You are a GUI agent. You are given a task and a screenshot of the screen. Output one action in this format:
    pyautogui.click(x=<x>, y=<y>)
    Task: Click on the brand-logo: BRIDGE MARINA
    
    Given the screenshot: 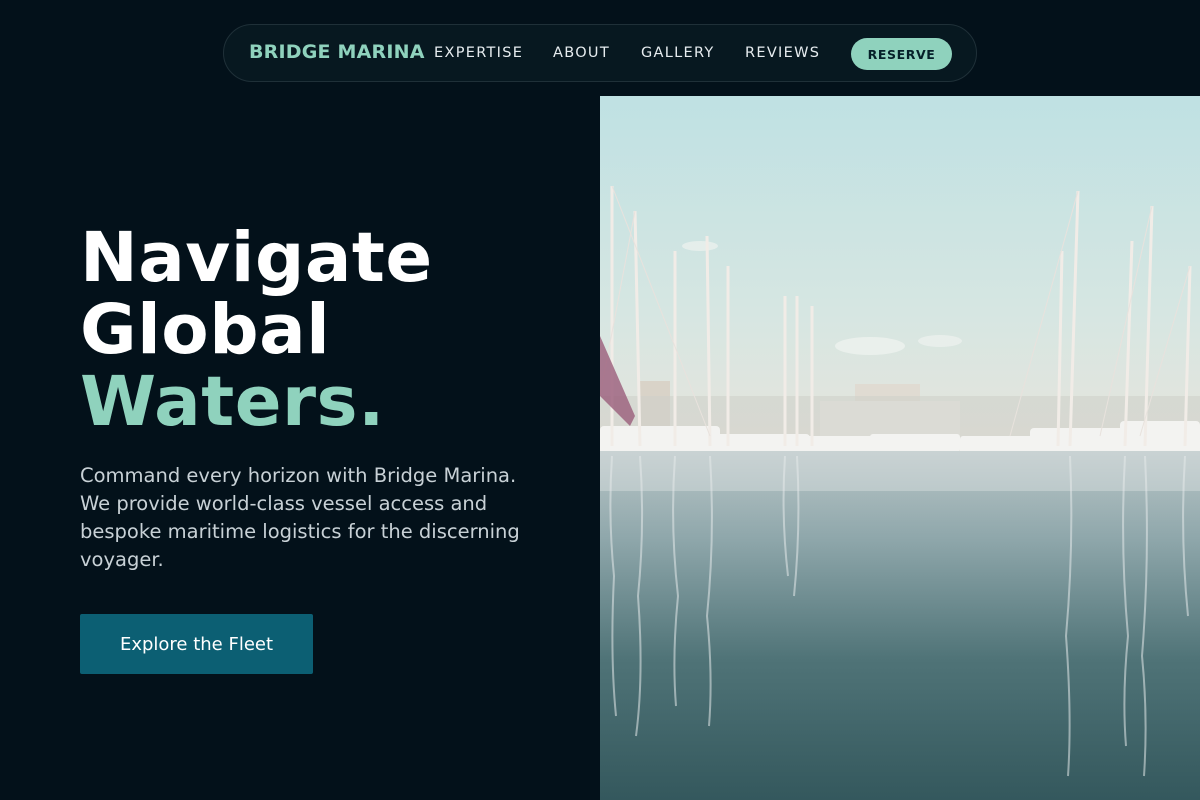 What is the action you would take?
    pyautogui.click(x=337, y=52)
    